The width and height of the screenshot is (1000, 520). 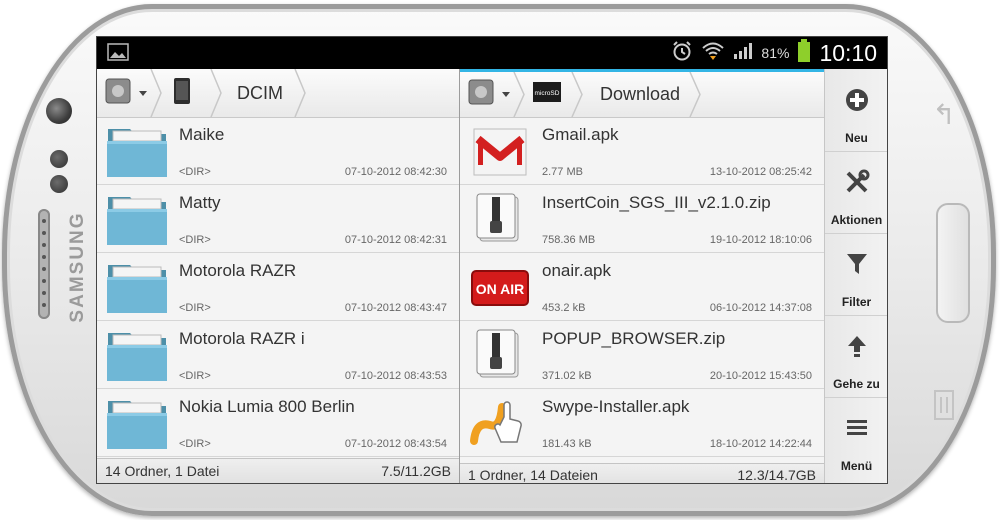 I want to click on battery-icon, so click(x=804, y=53).